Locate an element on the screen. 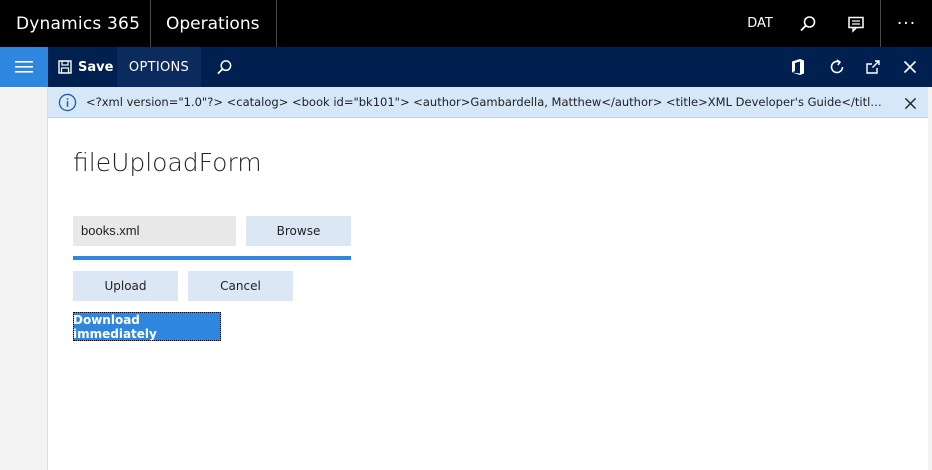  navigation-menu-button is located at coordinates (24, 67).